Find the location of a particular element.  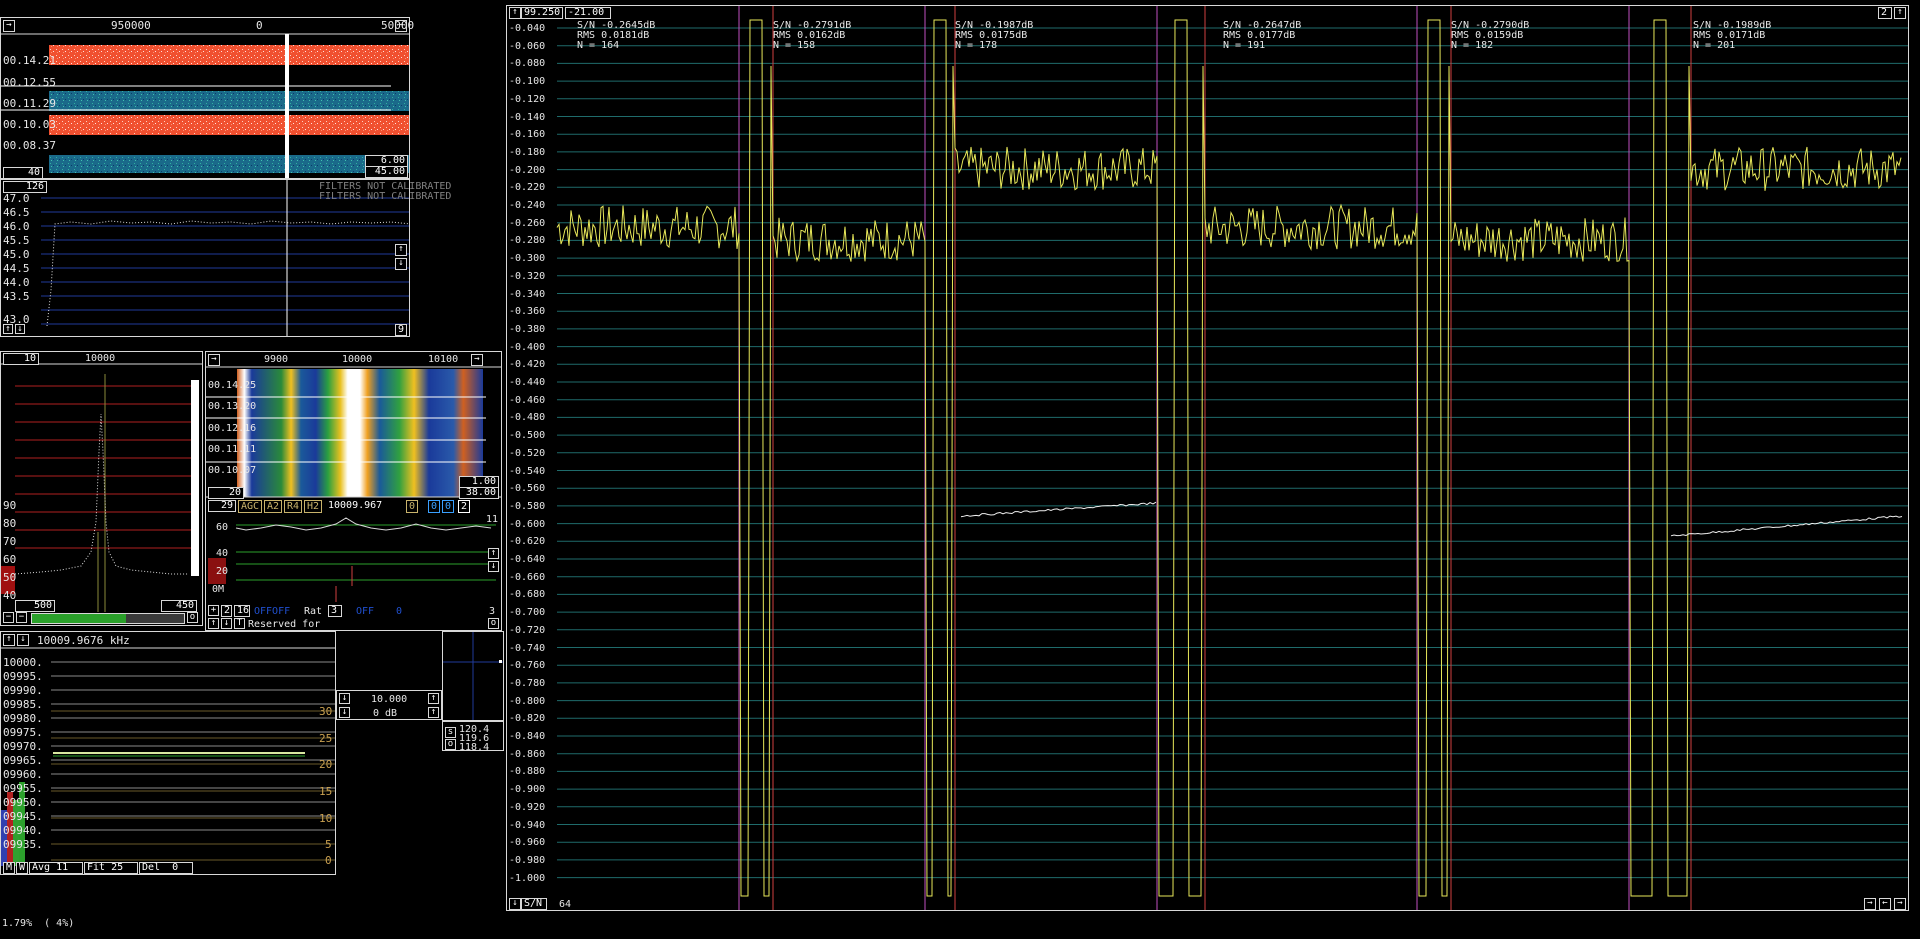

del-button: Del 0 is located at coordinates (166, 868).